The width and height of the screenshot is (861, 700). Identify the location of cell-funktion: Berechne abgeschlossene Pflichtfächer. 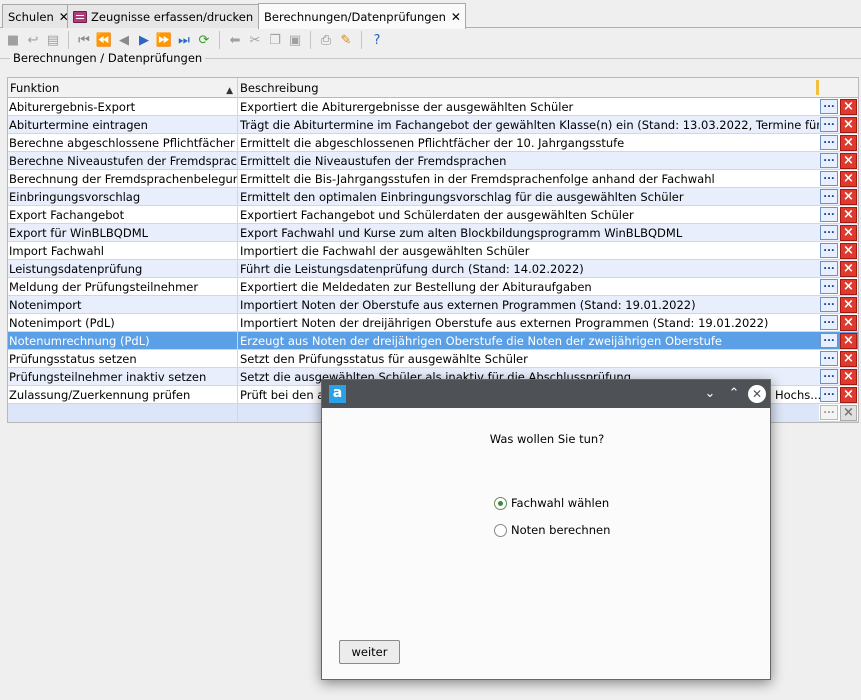
(123, 143).